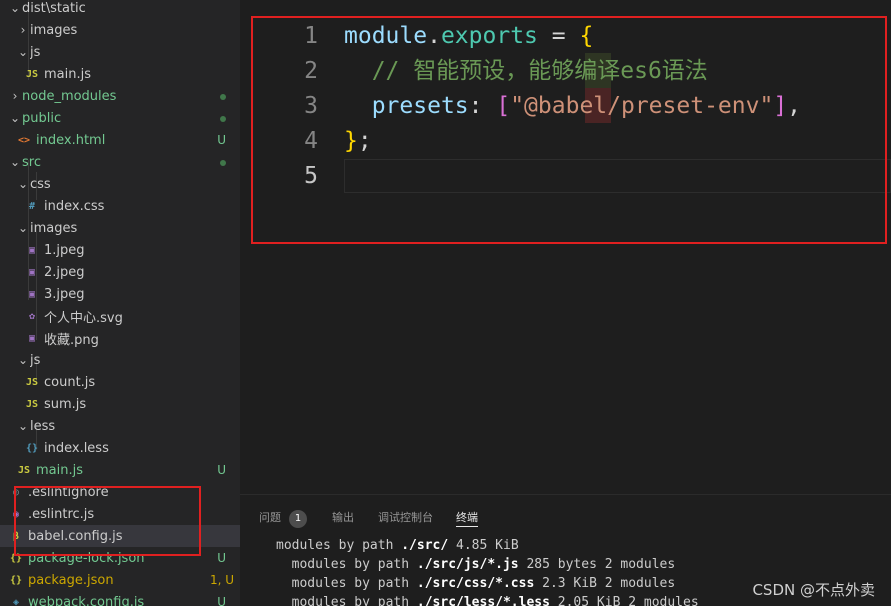 Image resolution: width=891 pixels, height=606 pixels. I want to click on tree-folder: ⌄ less, so click(120, 426).